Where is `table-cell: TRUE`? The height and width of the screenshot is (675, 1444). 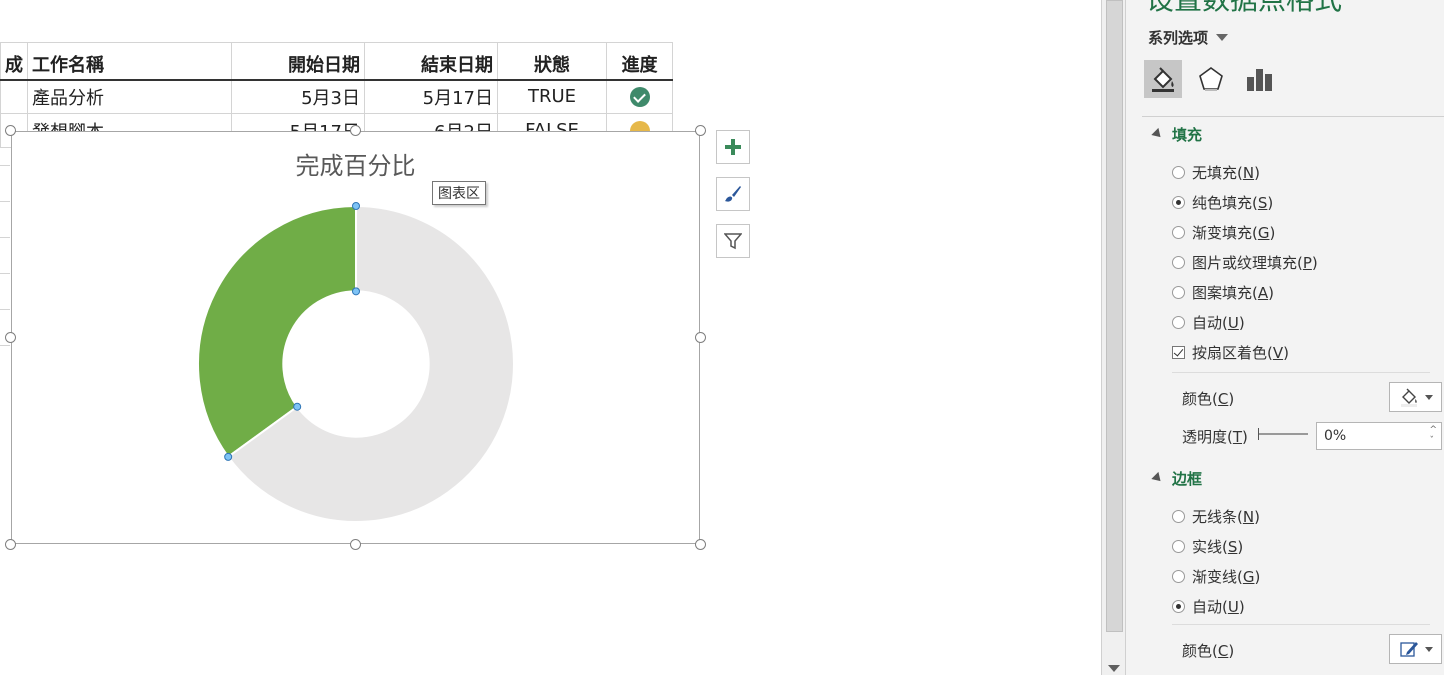 table-cell: TRUE is located at coordinates (552, 96).